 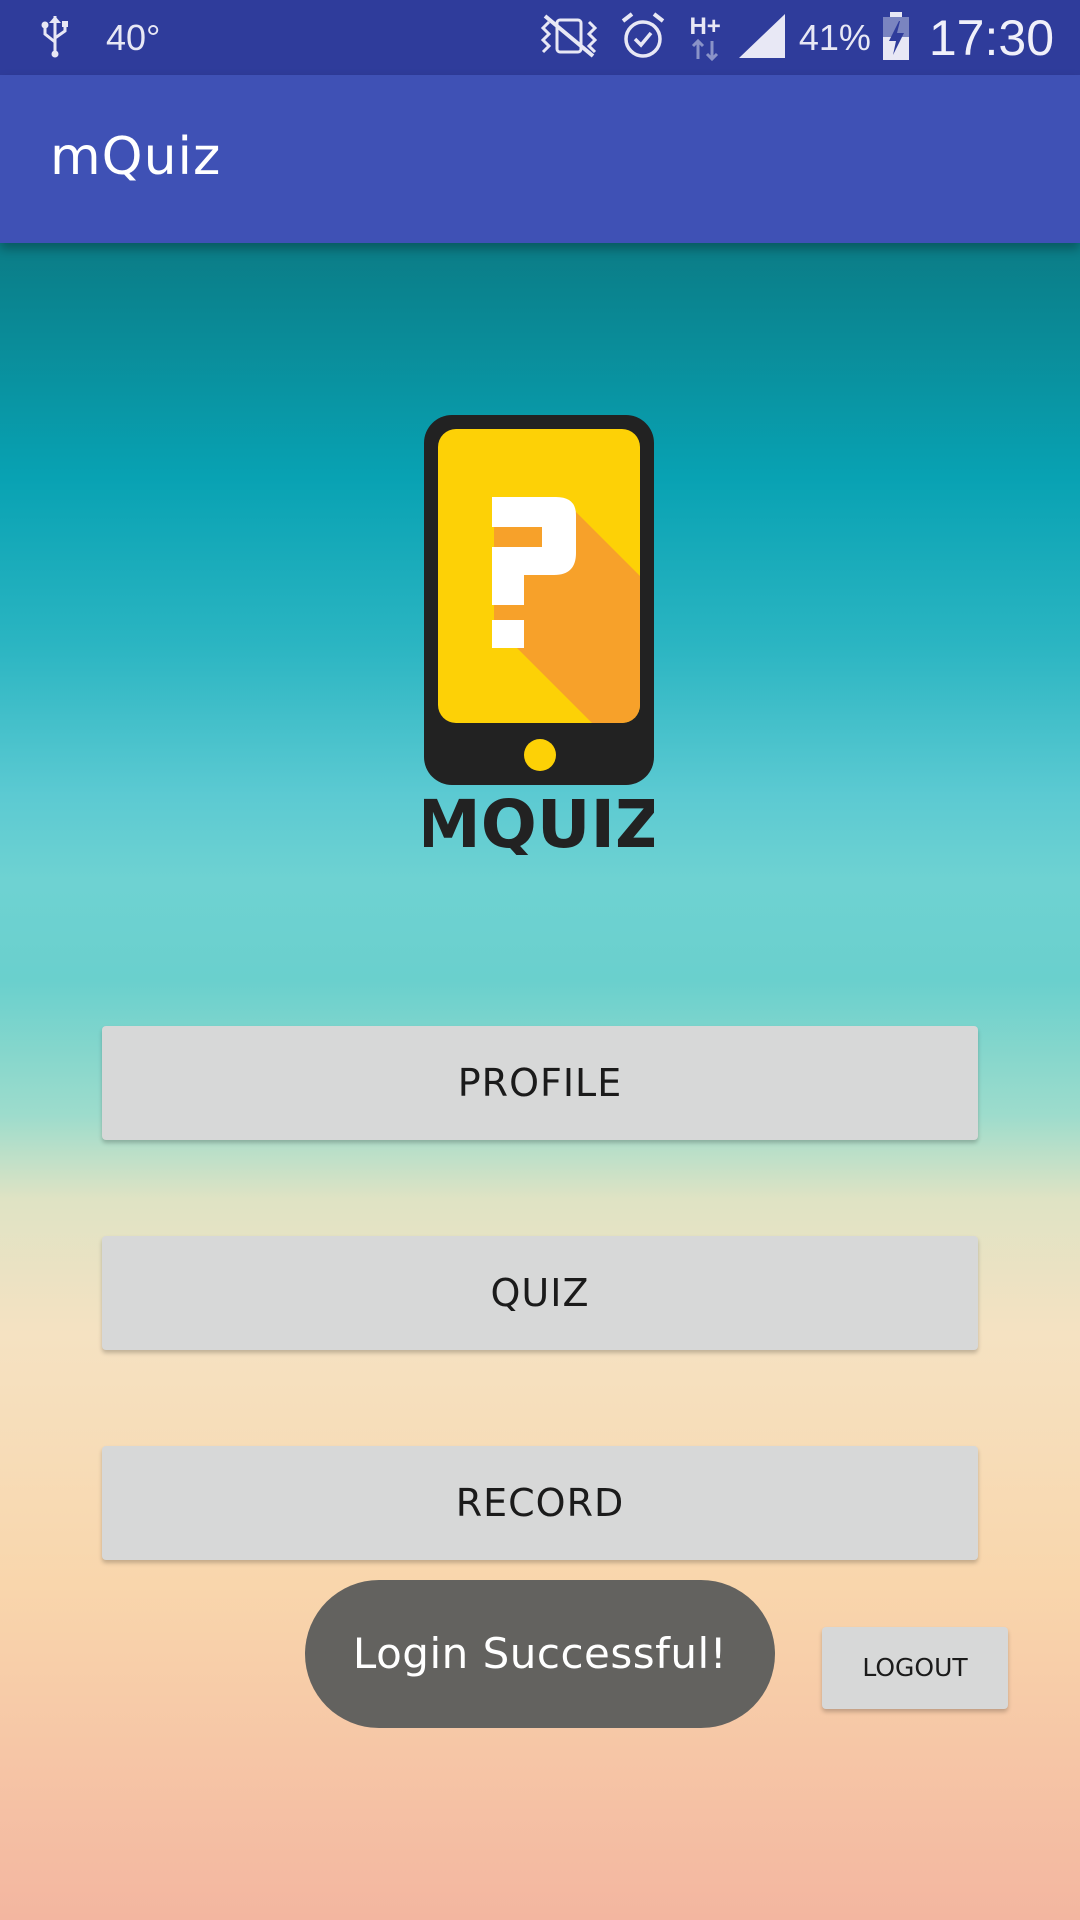 I want to click on clock-text: 17:30, so click(x=991, y=37).